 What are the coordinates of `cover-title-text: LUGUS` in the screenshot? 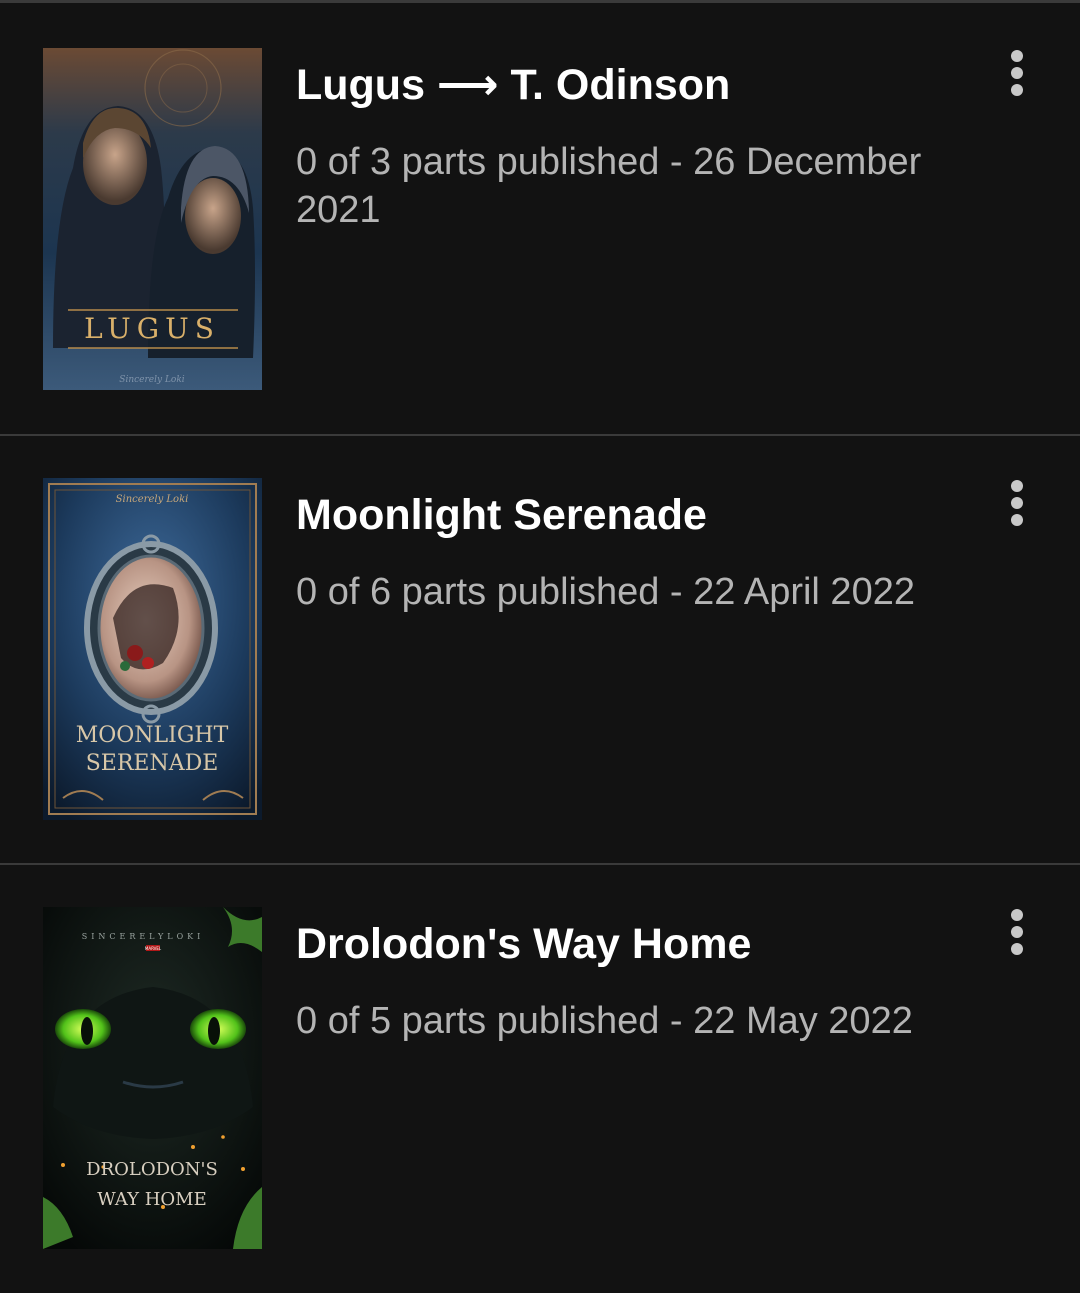 It's located at (152, 328).